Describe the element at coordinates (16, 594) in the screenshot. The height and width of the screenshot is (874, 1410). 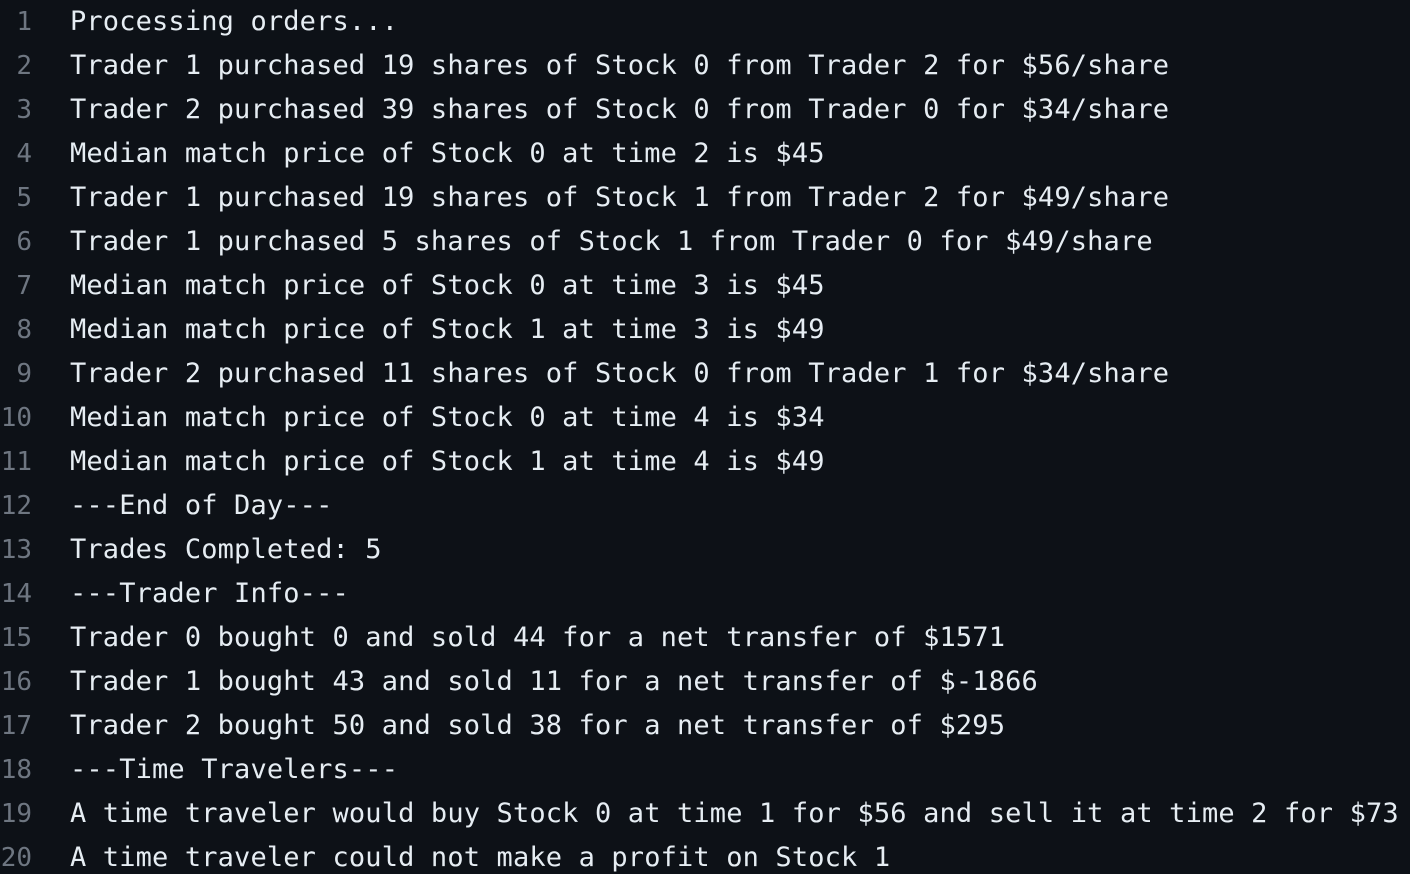
I see `line-number: 14` at that location.